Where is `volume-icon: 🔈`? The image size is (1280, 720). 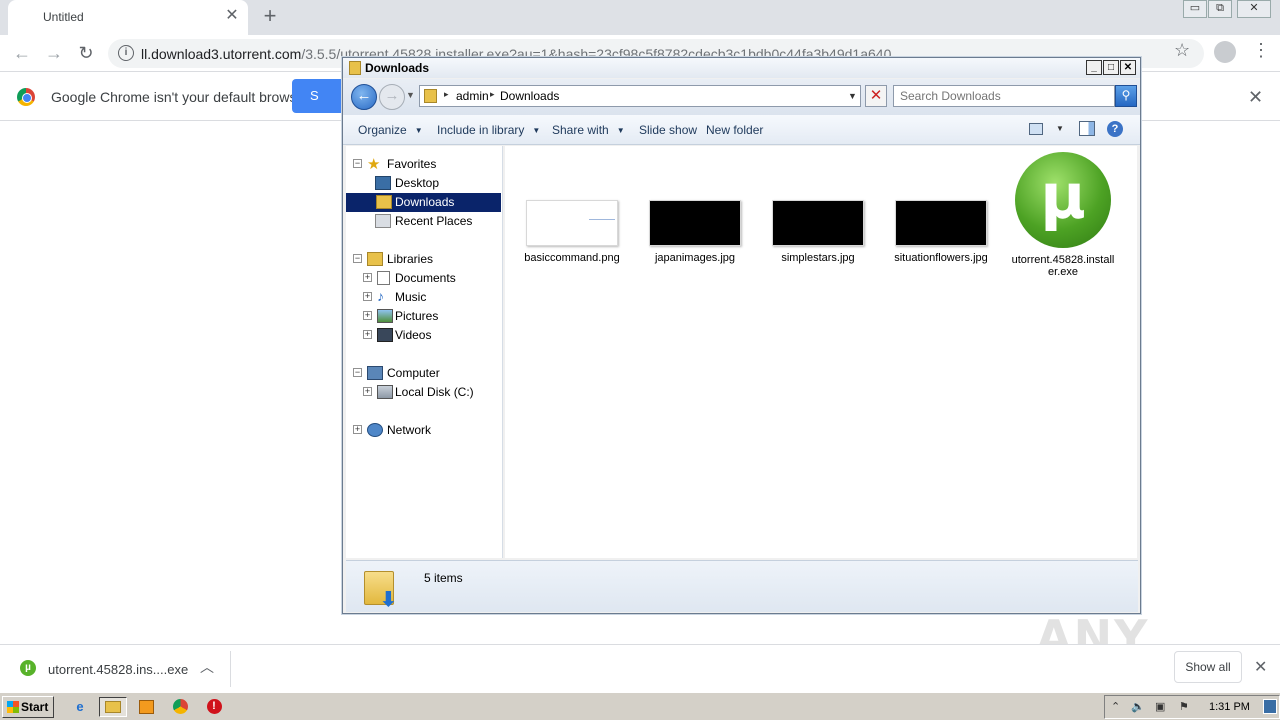 volume-icon: 🔈 is located at coordinates (1138, 706).